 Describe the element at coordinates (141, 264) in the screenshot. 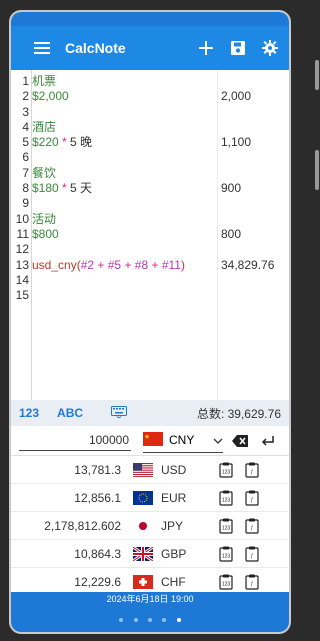

I see `expression-token: #8` at that location.